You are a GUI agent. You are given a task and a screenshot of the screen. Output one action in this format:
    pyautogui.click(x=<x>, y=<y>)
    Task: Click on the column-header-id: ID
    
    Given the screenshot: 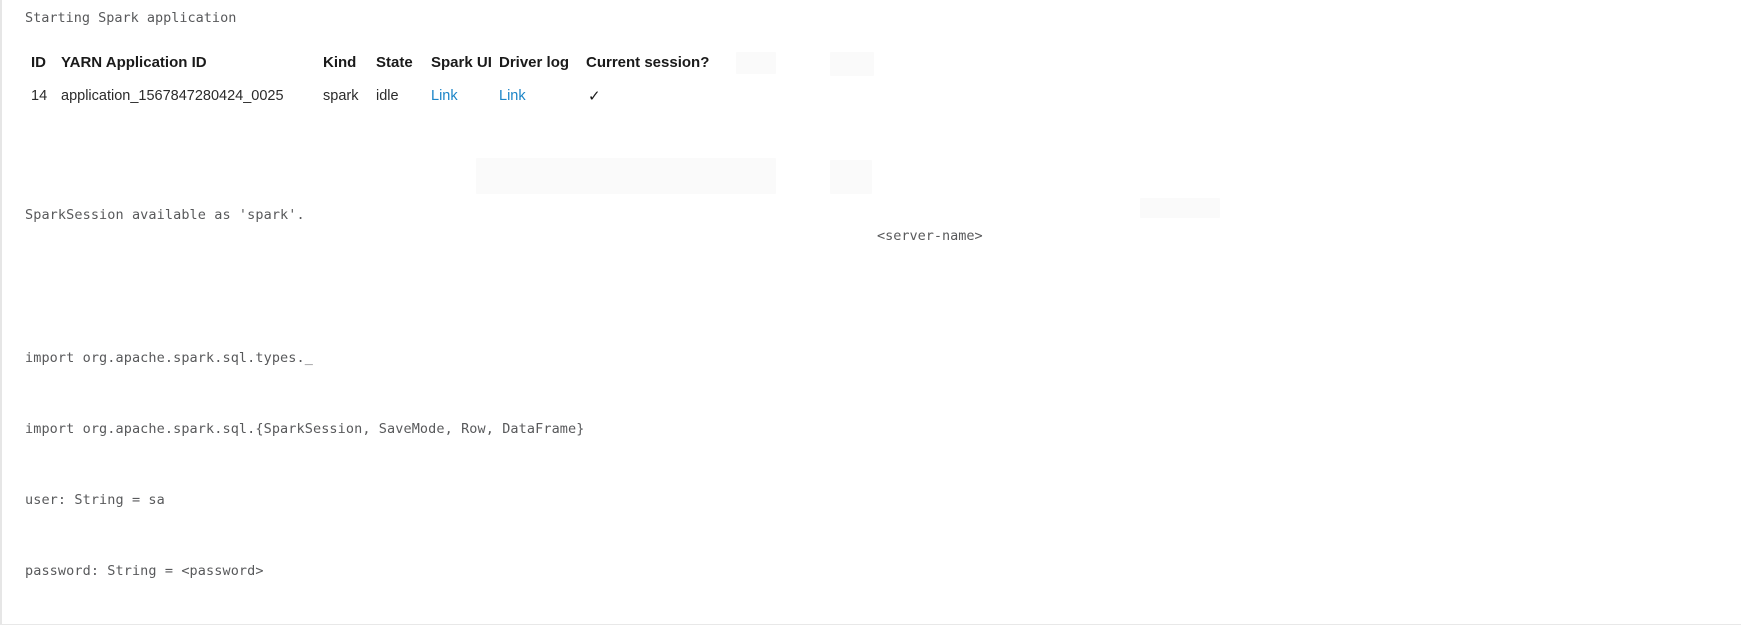 What is the action you would take?
    pyautogui.click(x=38, y=62)
    